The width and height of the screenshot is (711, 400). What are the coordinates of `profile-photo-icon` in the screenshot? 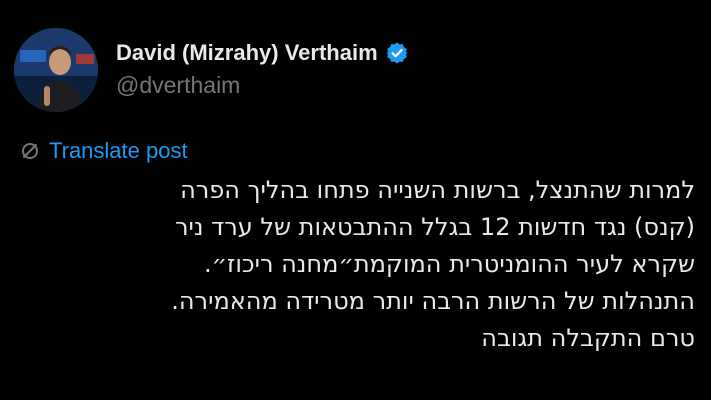 It's located at (56, 70).